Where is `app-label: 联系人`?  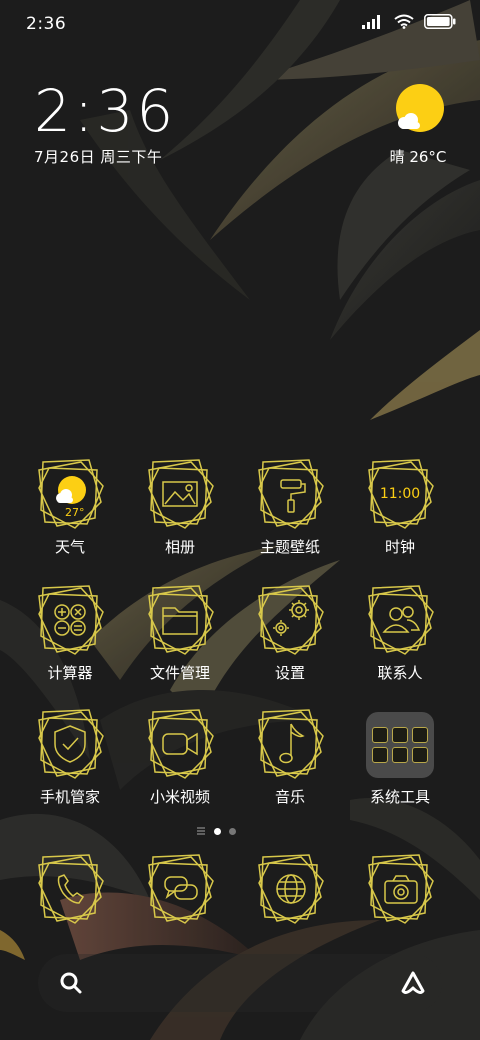 app-label: 联系人 is located at coordinates (400, 673).